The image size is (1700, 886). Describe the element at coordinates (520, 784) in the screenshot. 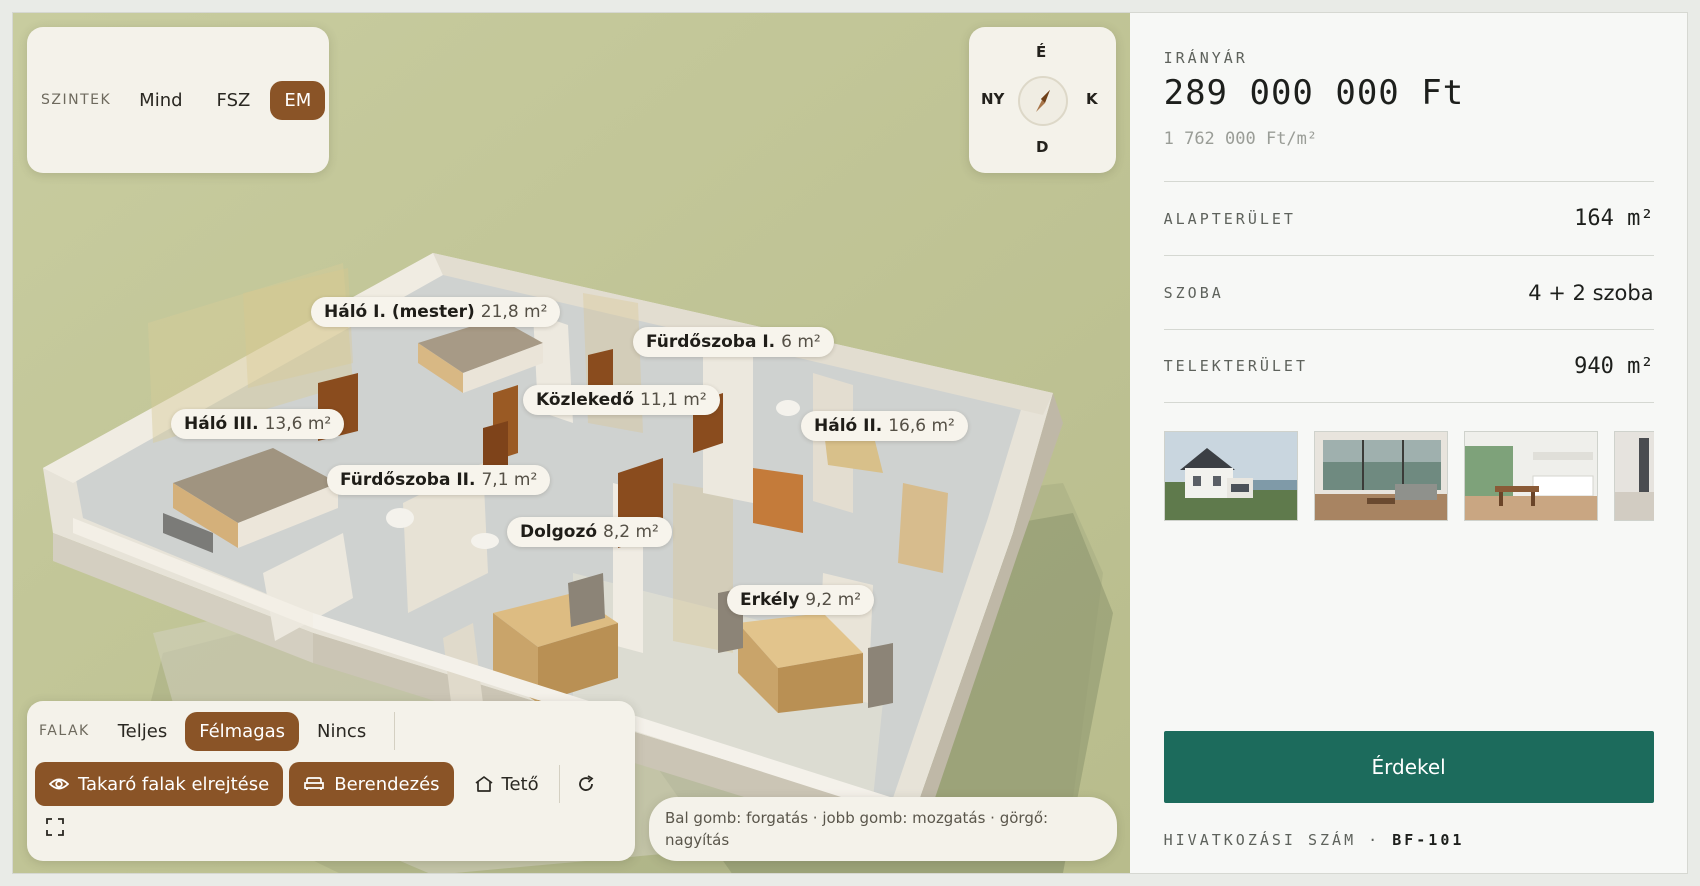

I see `roof-label: Tető` at that location.